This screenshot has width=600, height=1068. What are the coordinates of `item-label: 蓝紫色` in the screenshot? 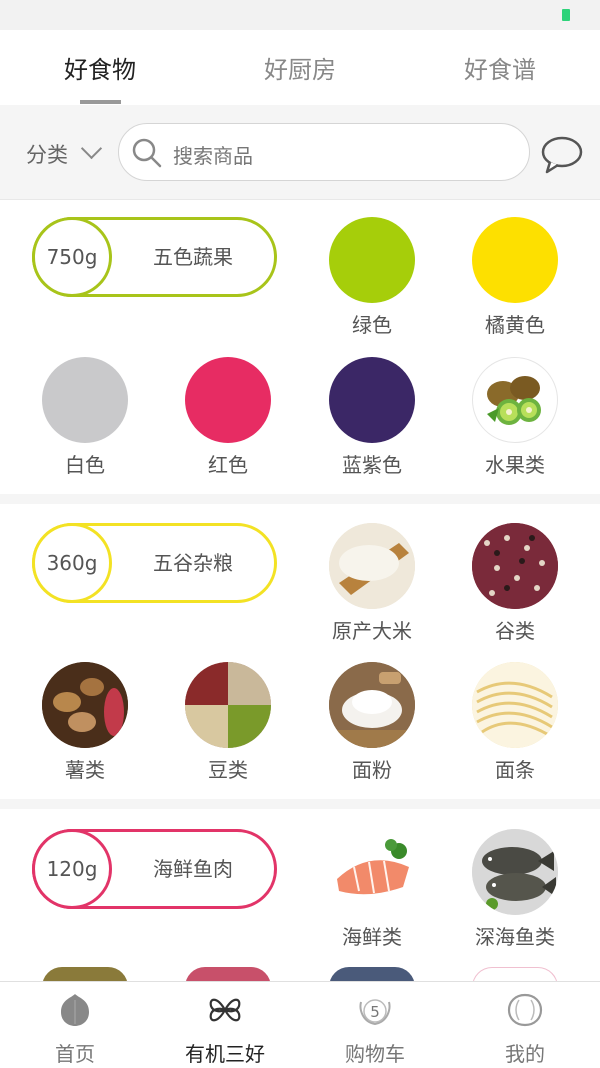 It's located at (372, 465).